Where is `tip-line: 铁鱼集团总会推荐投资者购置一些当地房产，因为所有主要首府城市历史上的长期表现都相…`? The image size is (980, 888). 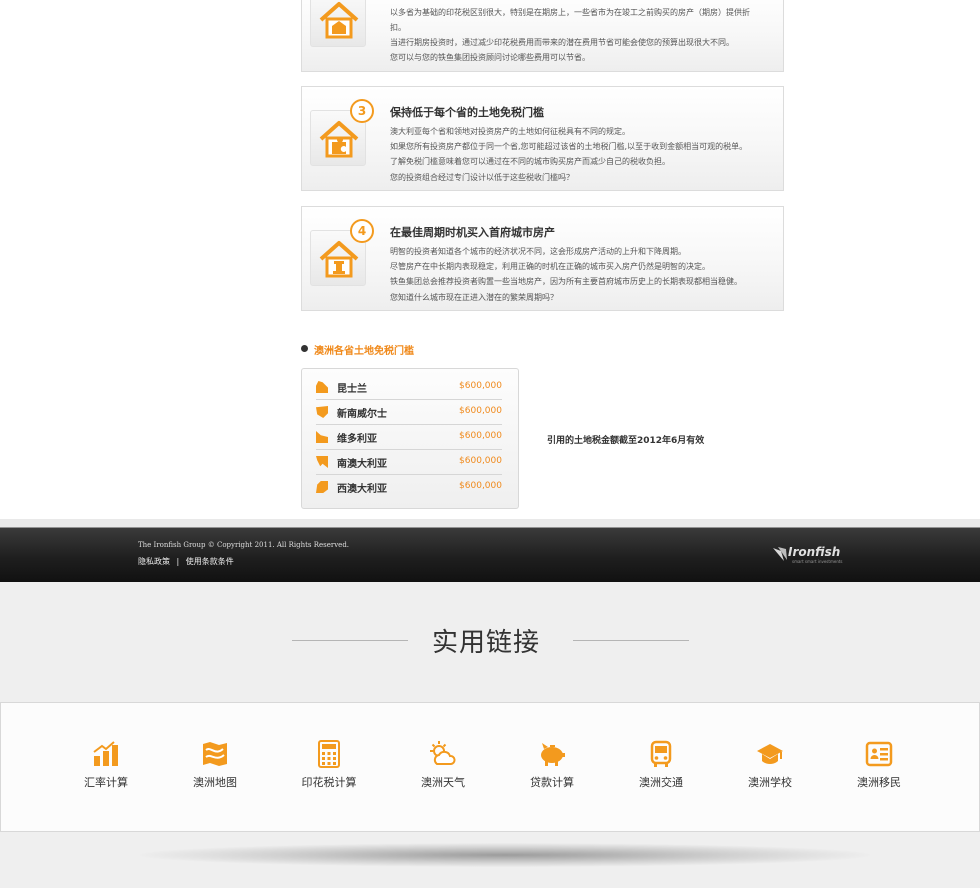
tip-line: 铁鱼集团总会推荐投资者购置一些当地房产，因为所有主要首府城市历史上的长期表现都相… is located at coordinates (566, 281).